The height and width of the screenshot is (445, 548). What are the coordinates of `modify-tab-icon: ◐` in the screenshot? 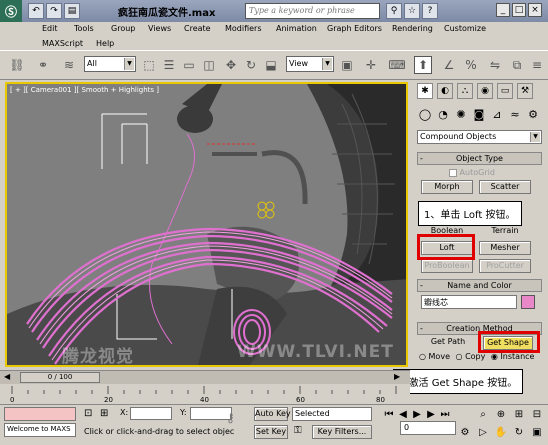 It's located at (445, 91).